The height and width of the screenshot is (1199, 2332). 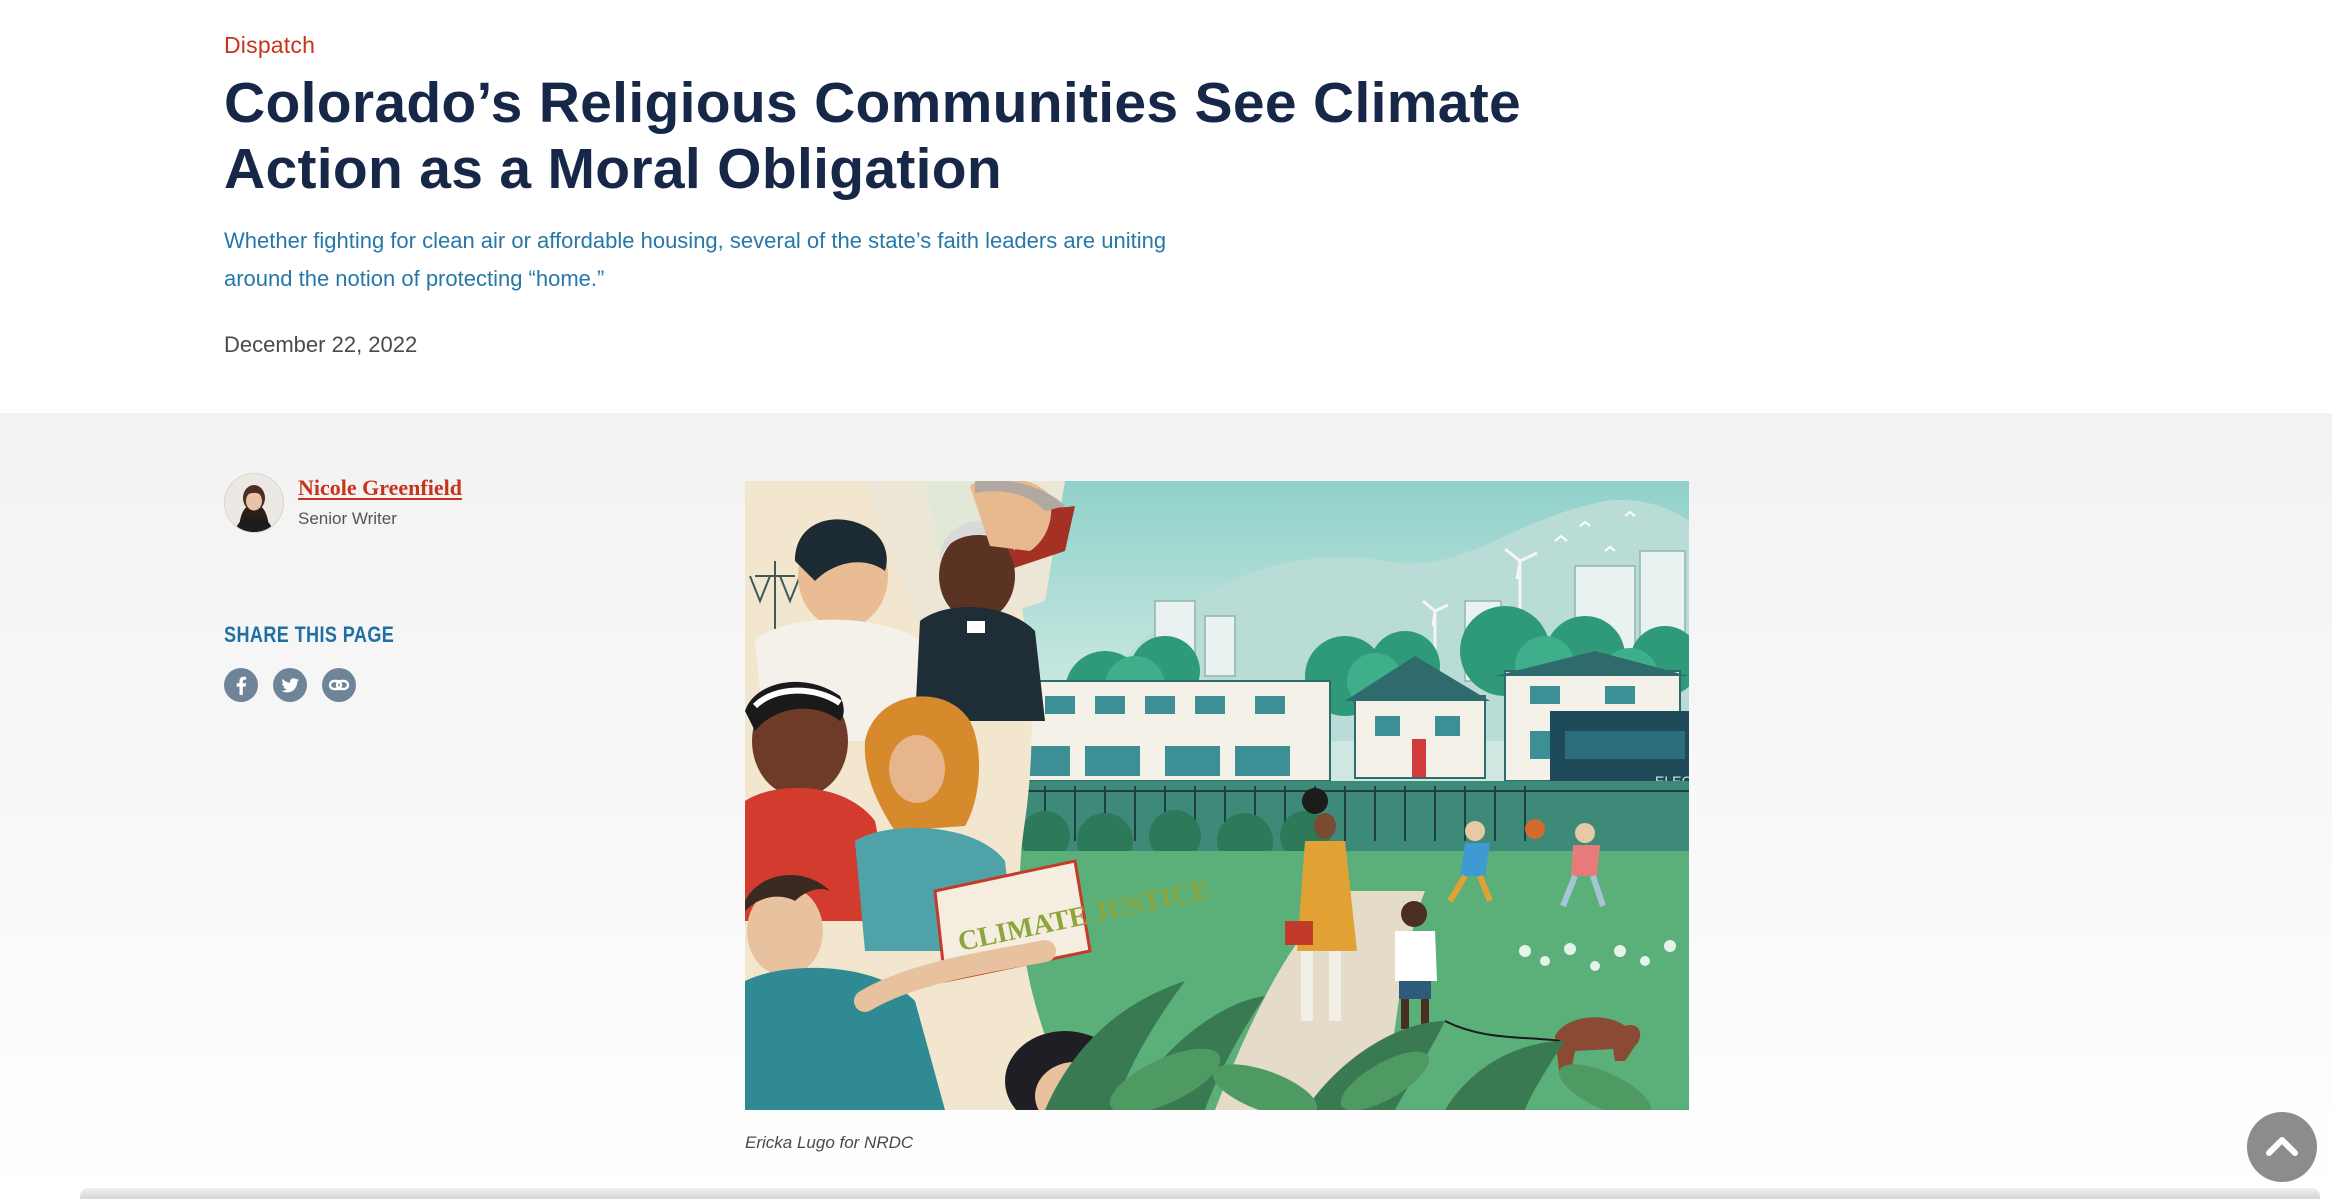 What do you see at coordinates (241, 685) in the screenshot?
I see `facebook-icon` at bounding box center [241, 685].